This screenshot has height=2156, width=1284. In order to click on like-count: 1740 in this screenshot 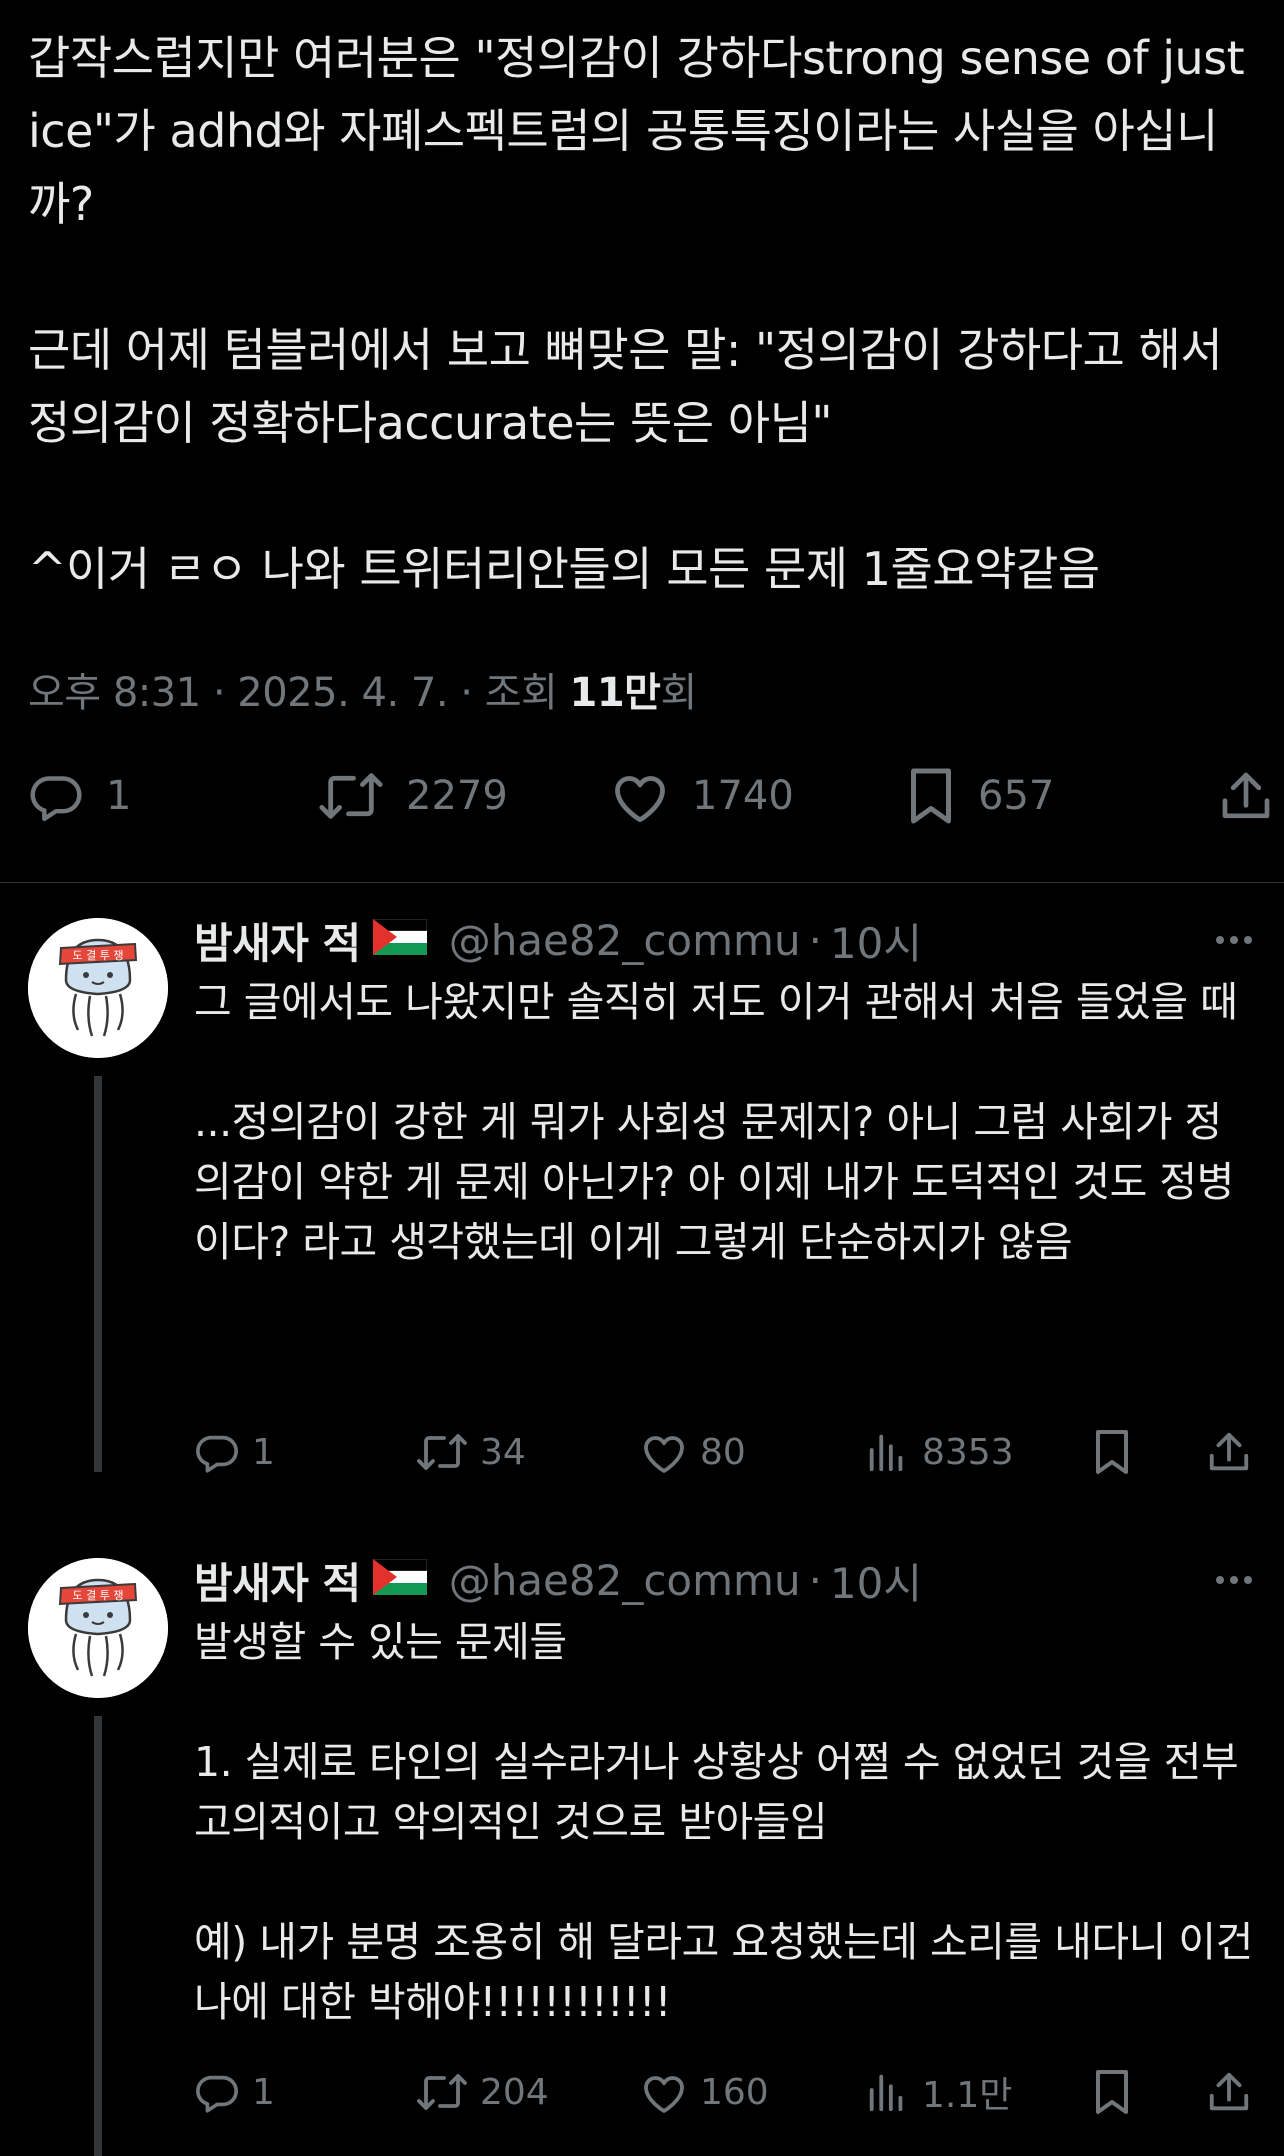, I will do `click(743, 796)`.